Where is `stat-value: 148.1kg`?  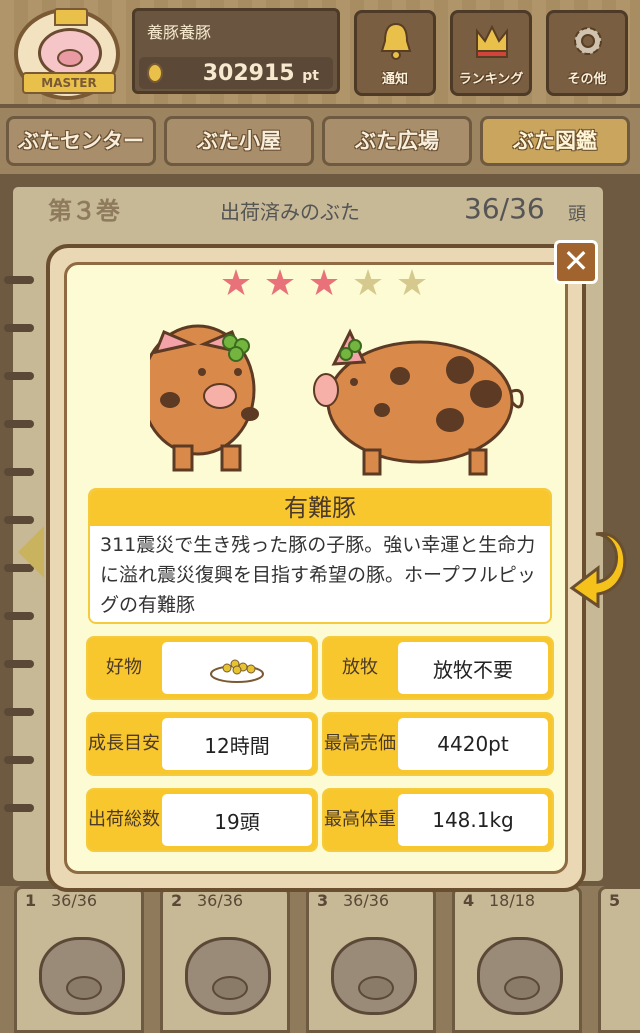
stat-value: 148.1kg is located at coordinates (473, 820).